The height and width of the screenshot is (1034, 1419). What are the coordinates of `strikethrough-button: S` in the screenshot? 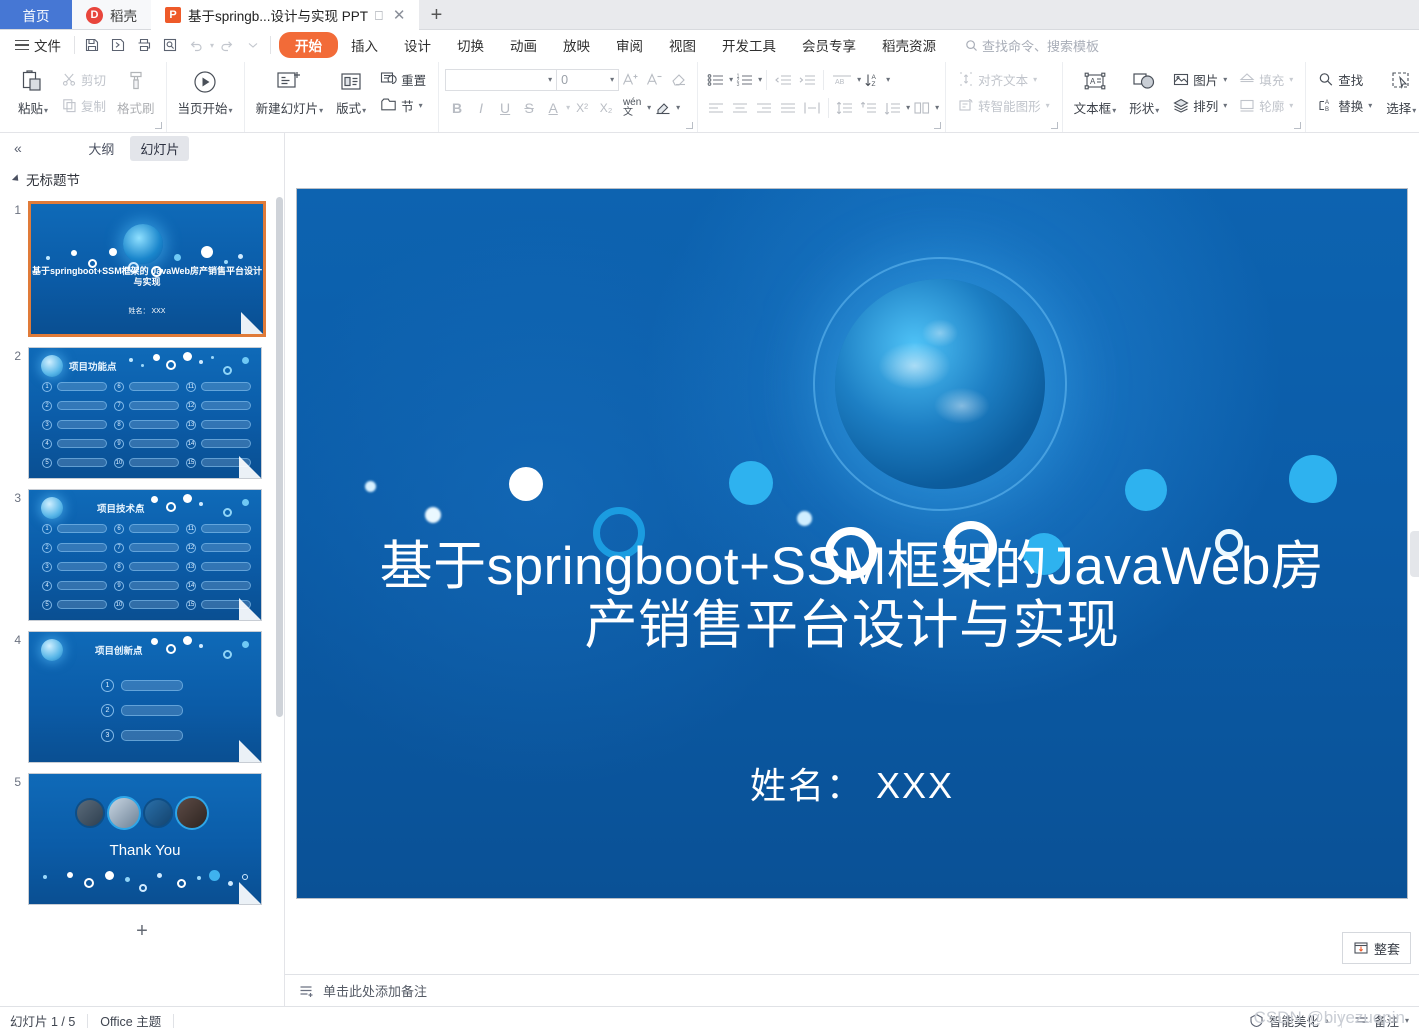 It's located at (529, 108).